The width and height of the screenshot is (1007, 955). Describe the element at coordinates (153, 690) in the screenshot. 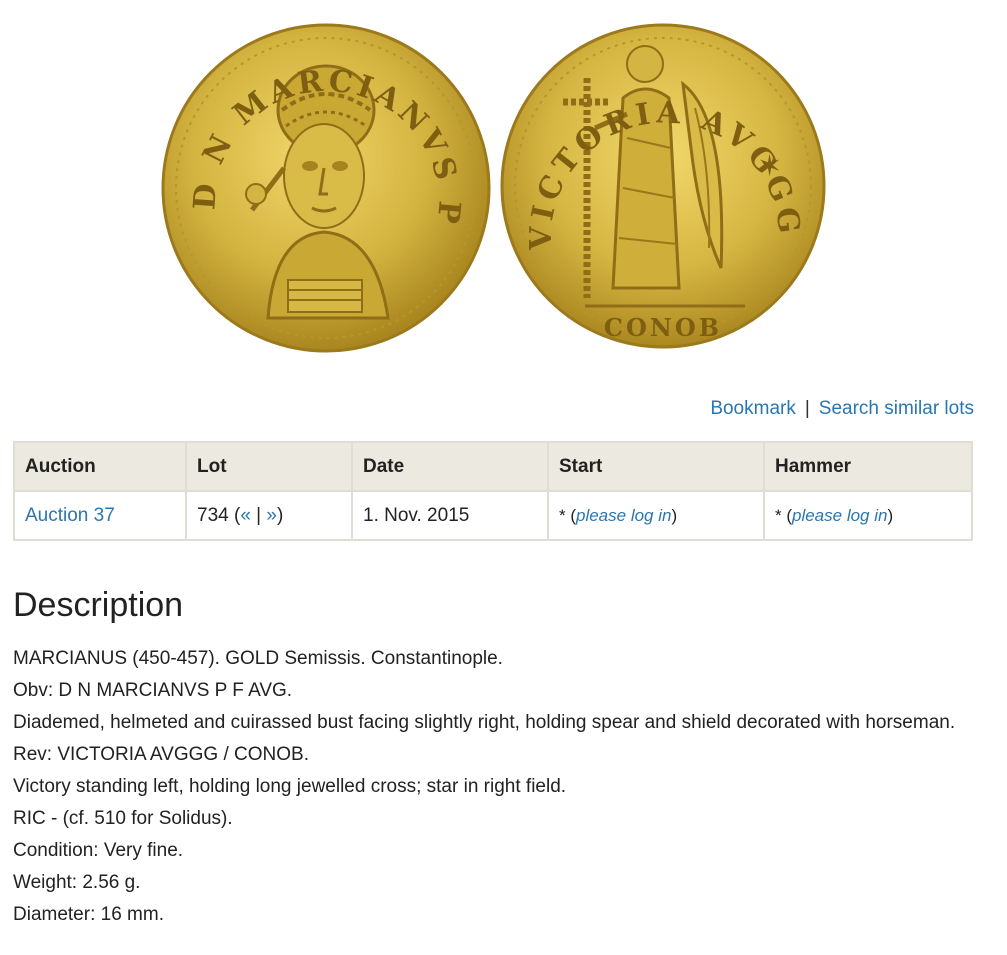

I see `description-line: Obv: D N MARCIANVS P F AVG.` at that location.